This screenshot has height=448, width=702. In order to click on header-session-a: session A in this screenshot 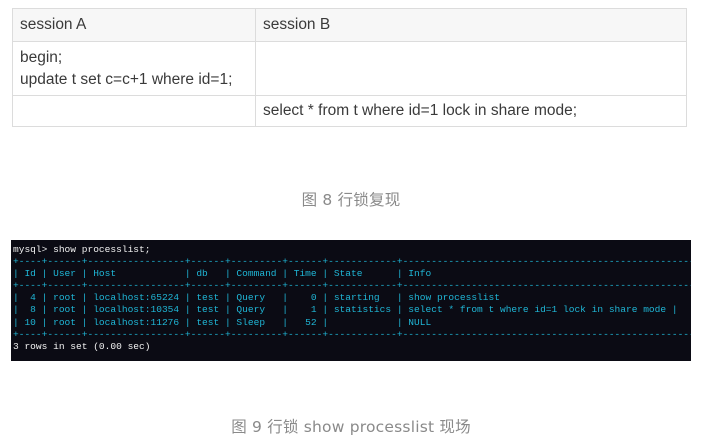, I will do `click(134, 25)`.